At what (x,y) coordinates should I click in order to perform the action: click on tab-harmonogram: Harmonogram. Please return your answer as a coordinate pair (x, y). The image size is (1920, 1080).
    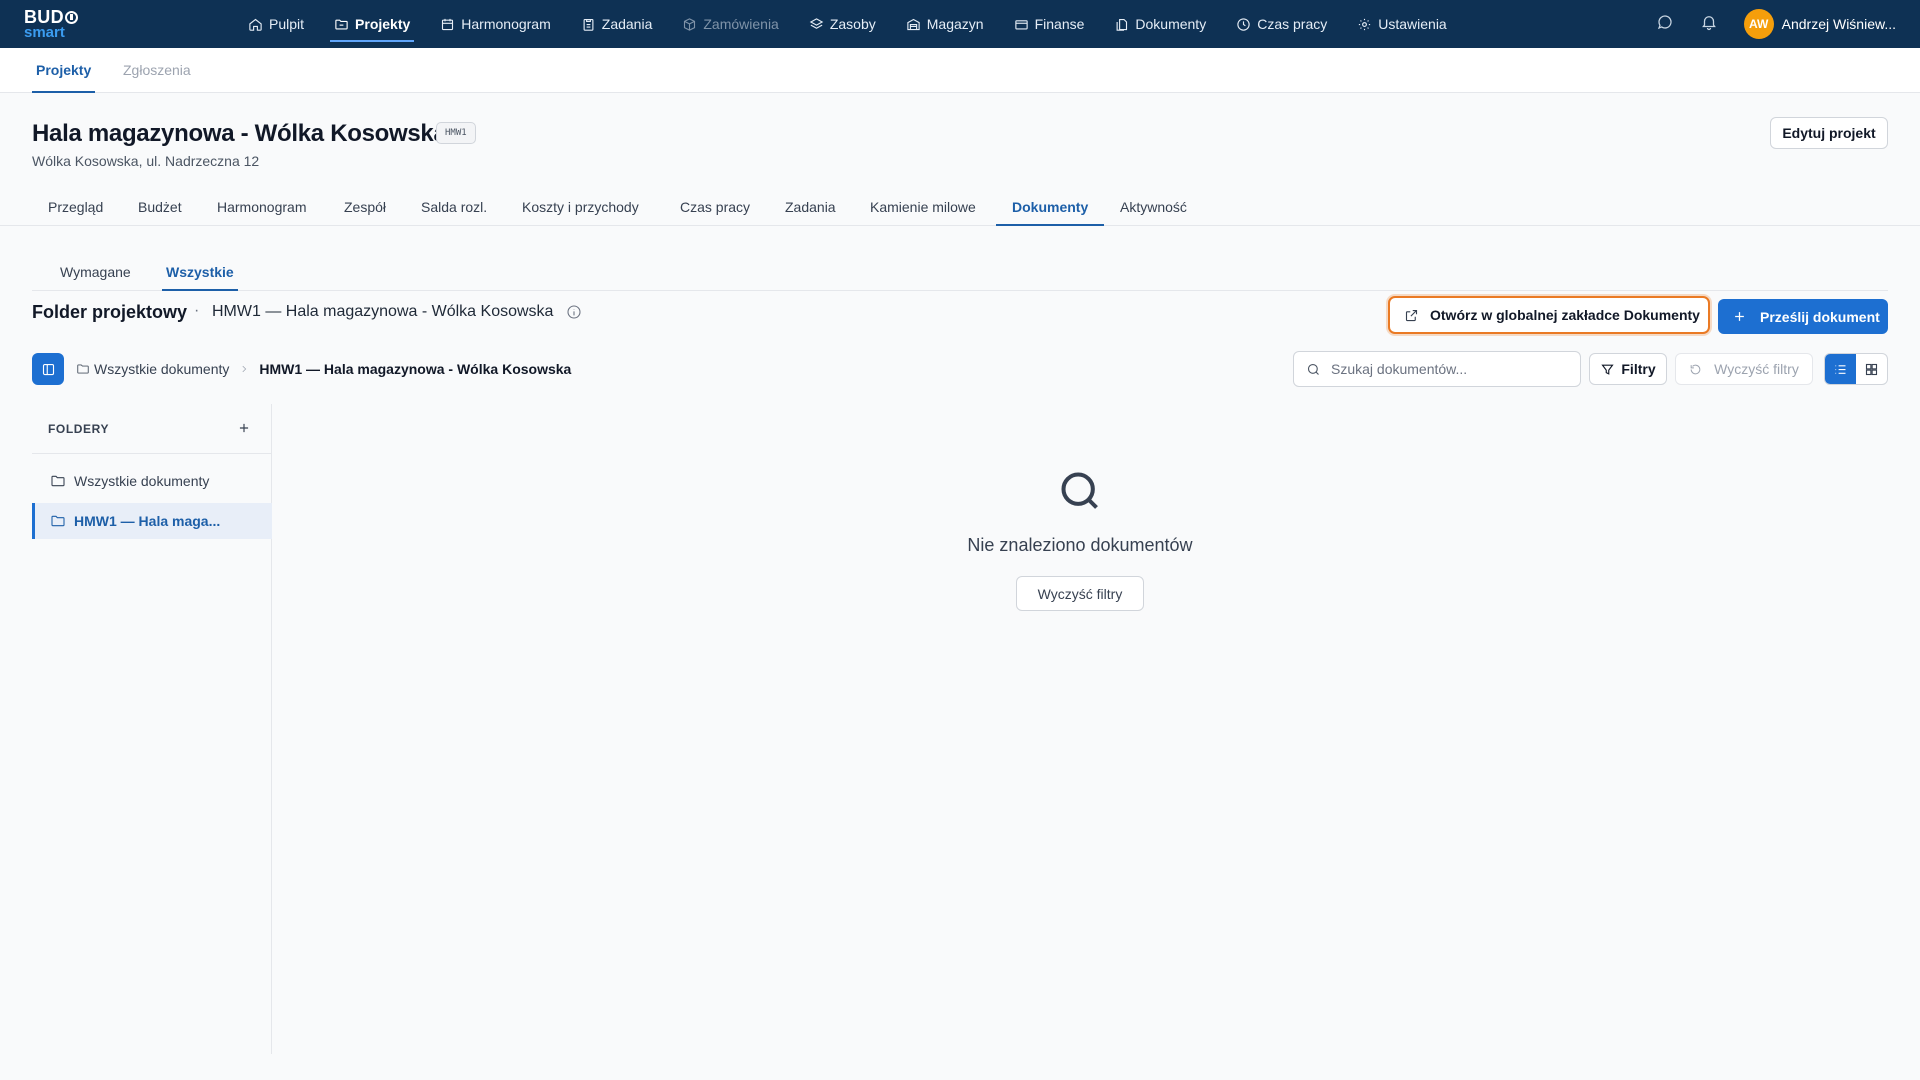
    Looking at the image, I should click on (261, 207).